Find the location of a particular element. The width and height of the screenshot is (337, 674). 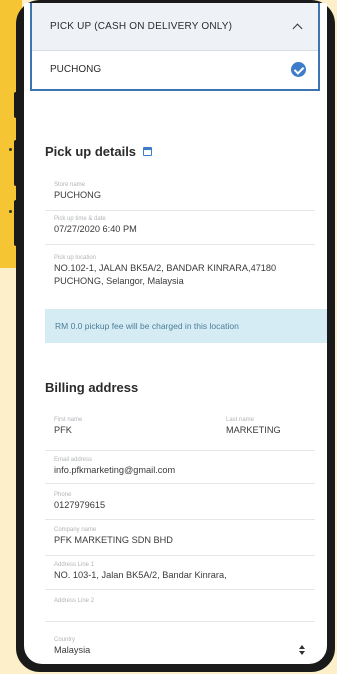

billing-address-title: Billing address is located at coordinates (91, 387).